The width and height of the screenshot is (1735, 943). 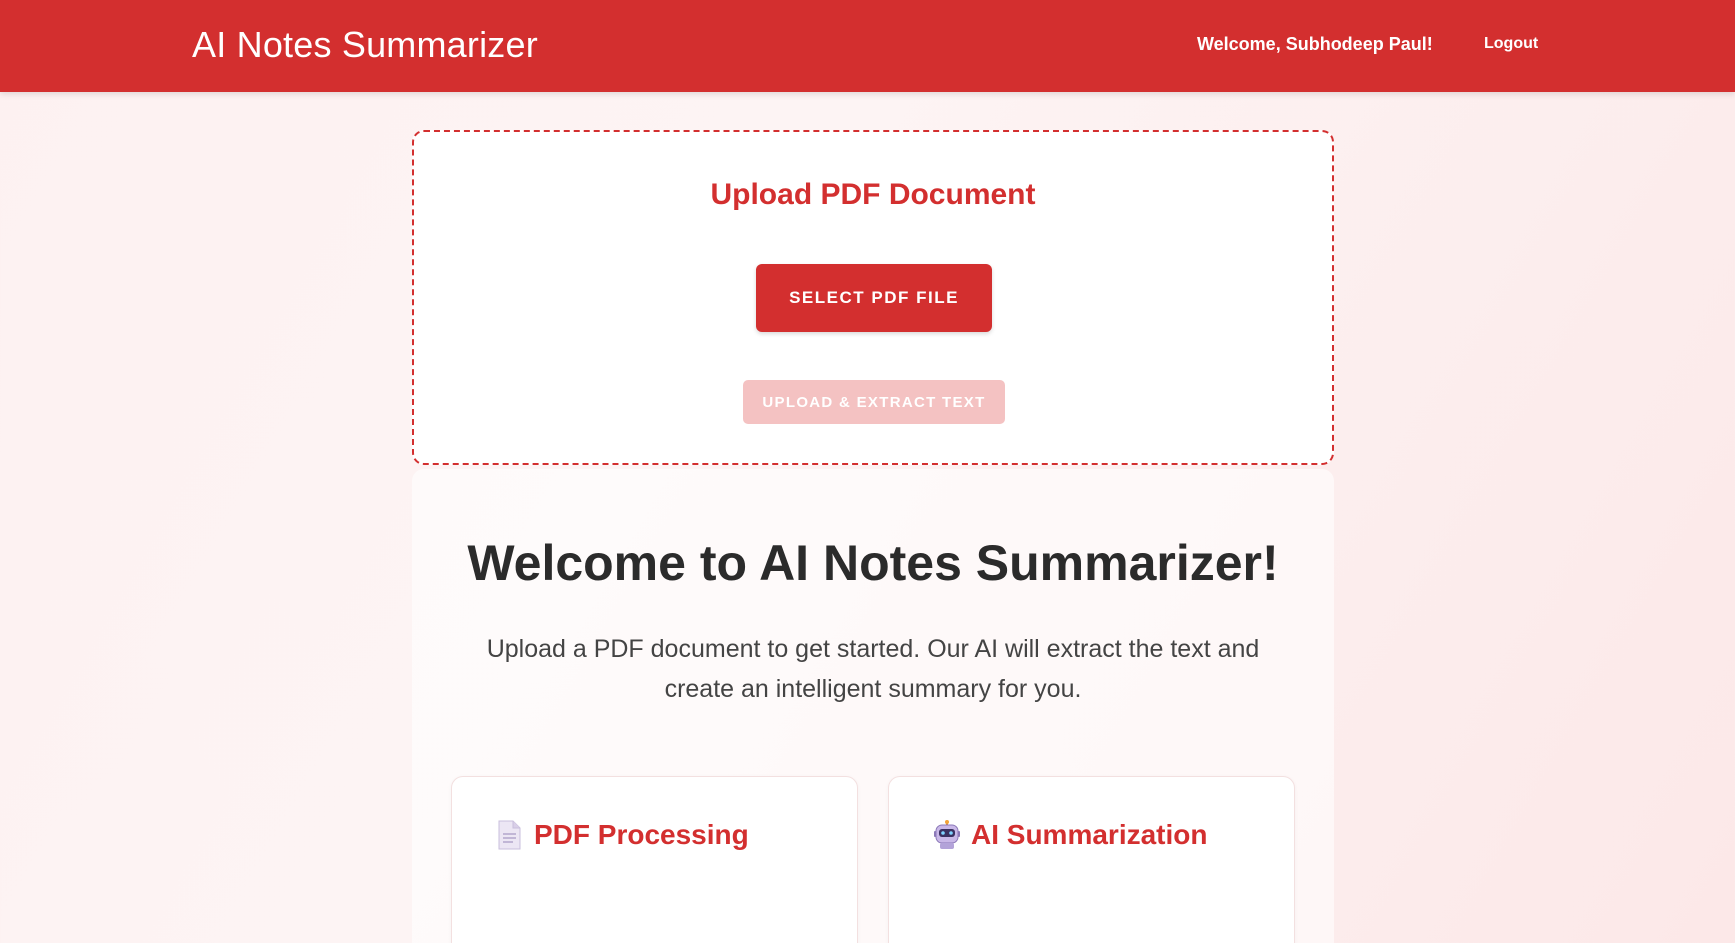 What do you see at coordinates (654, 859) in the screenshot?
I see `feature-card-pdf-processing: PDF Processing` at bounding box center [654, 859].